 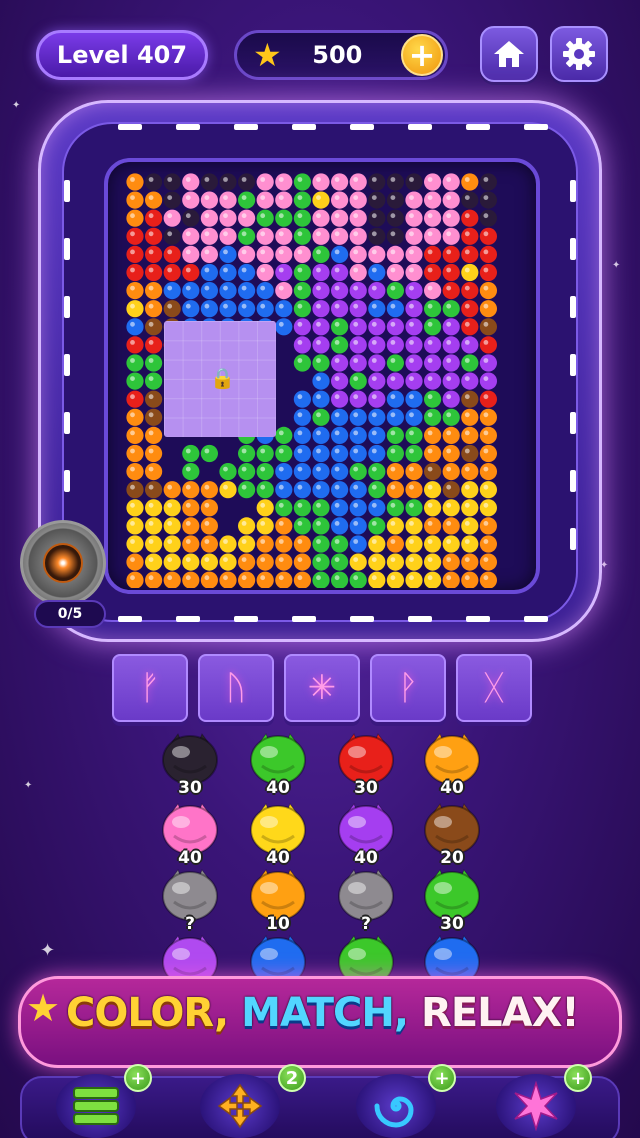 What do you see at coordinates (147, 1013) in the screenshot?
I see `banner-word-color: COLOR,` at bounding box center [147, 1013].